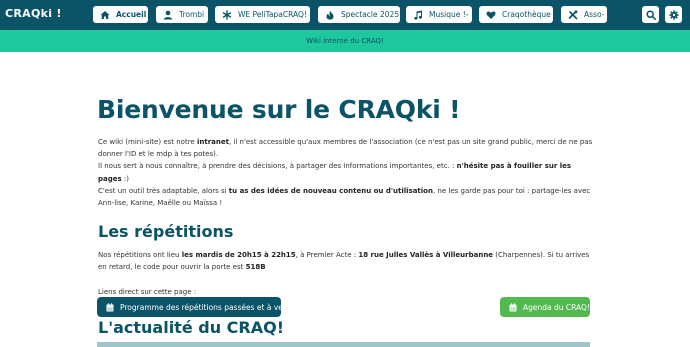 The width and height of the screenshot is (690, 347). What do you see at coordinates (426, 255) in the screenshot?
I see `rep-bold-address: 18 rue Julles Vallès à Villeurbanne` at bounding box center [426, 255].